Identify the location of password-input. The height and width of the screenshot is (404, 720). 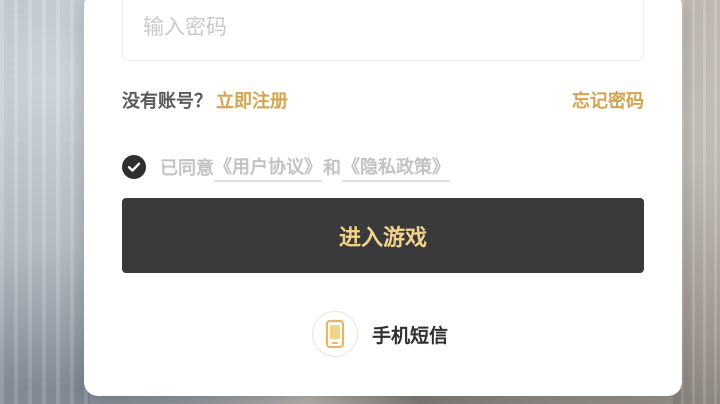
(373, 27).